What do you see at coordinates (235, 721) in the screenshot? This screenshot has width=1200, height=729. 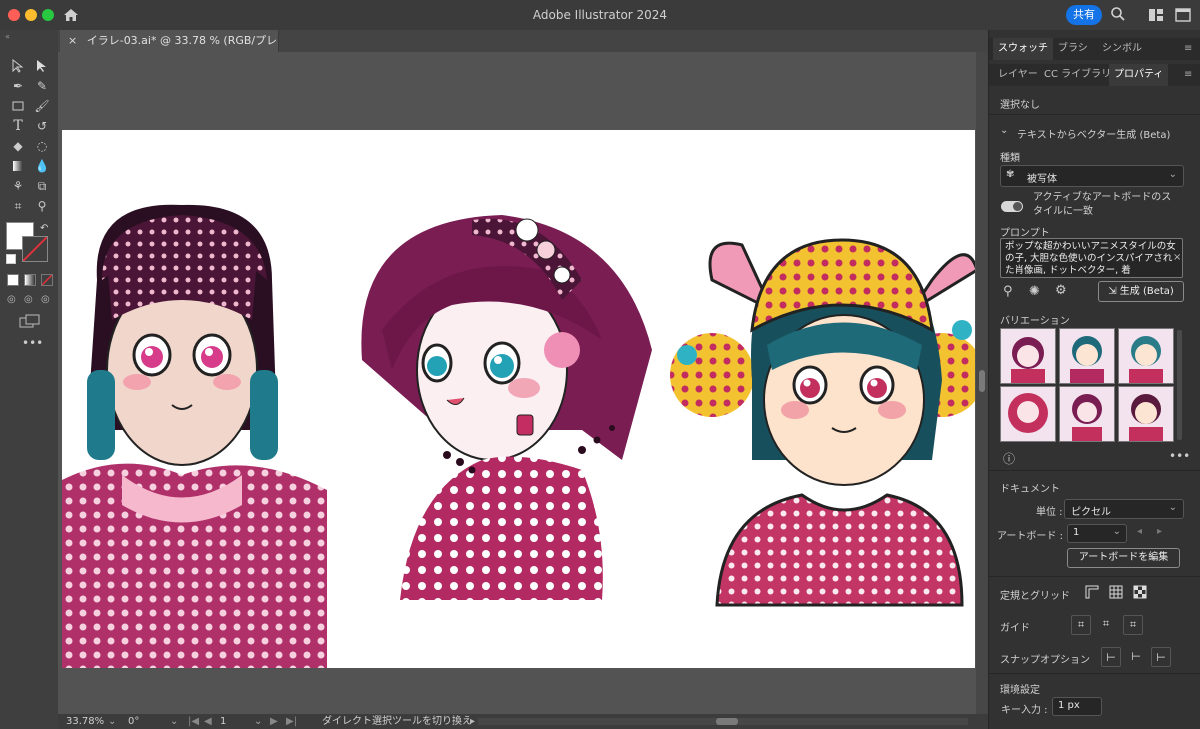 I see `artboard-number-field: 1` at bounding box center [235, 721].